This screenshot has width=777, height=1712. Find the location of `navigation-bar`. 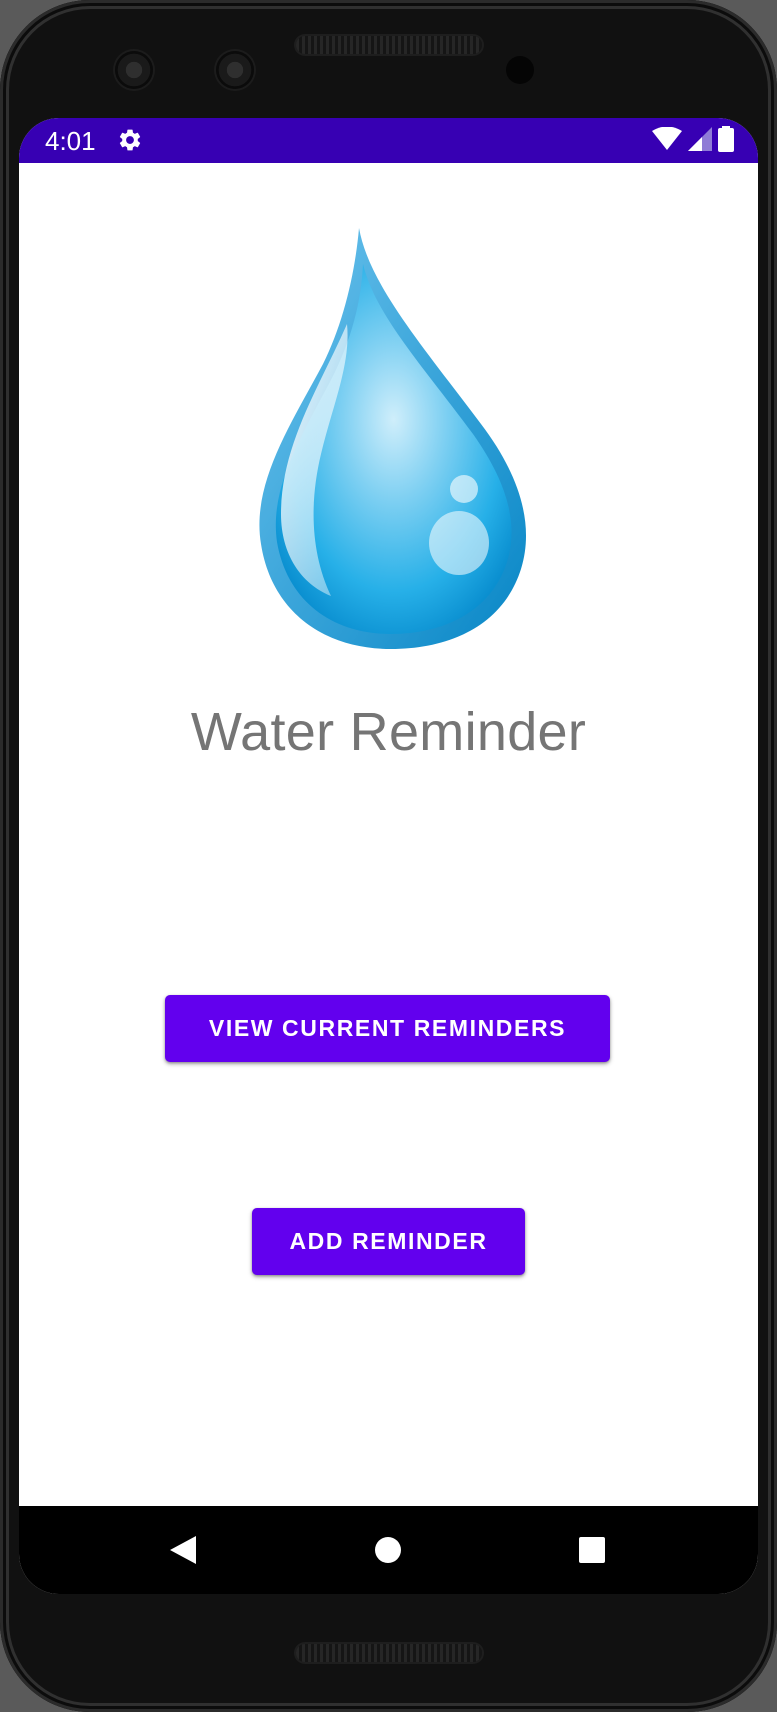

navigation-bar is located at coordinates (388, 1550).